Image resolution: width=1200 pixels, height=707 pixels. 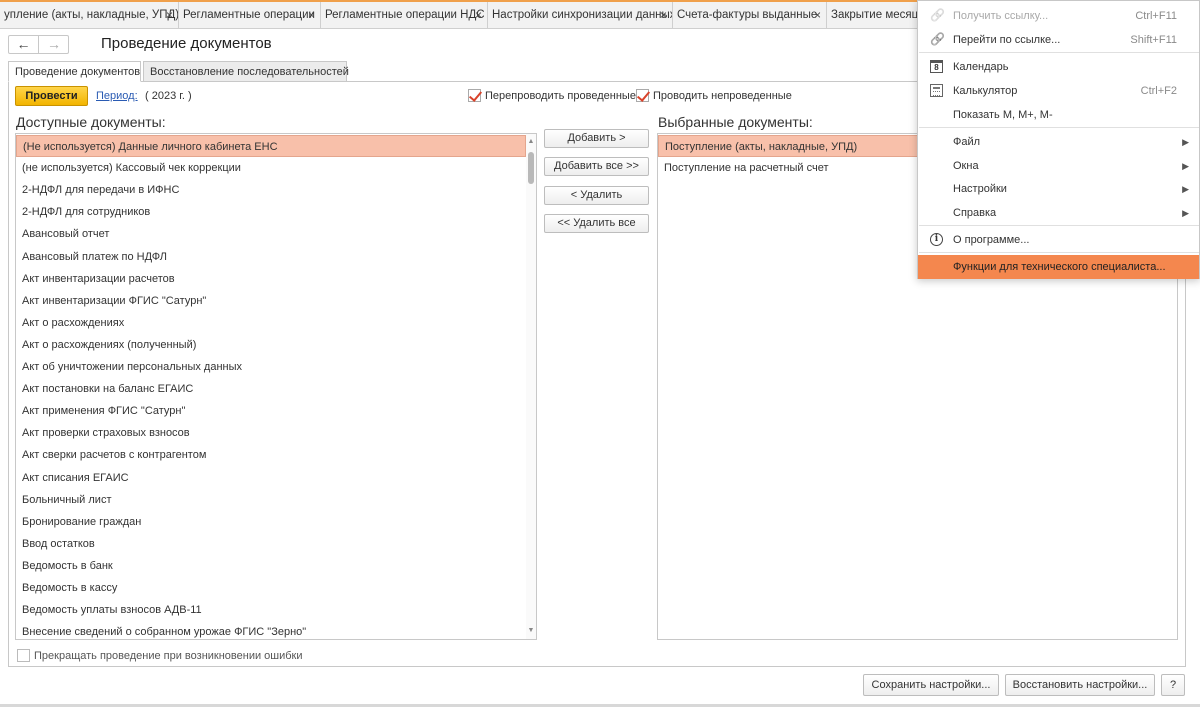 What do you see at coordinates (531, 168) in the screenshot?
I see `scrollbar-thumb` at bounding box center [531, 168].